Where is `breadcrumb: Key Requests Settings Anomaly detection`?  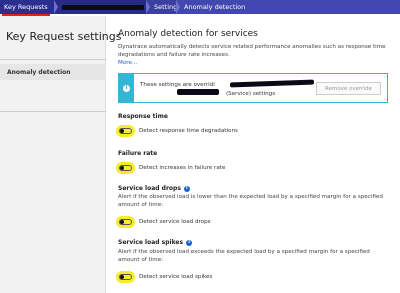
breadcrumb: Key Requests Settings Anomaly detection is located at coordinates (200, 7).